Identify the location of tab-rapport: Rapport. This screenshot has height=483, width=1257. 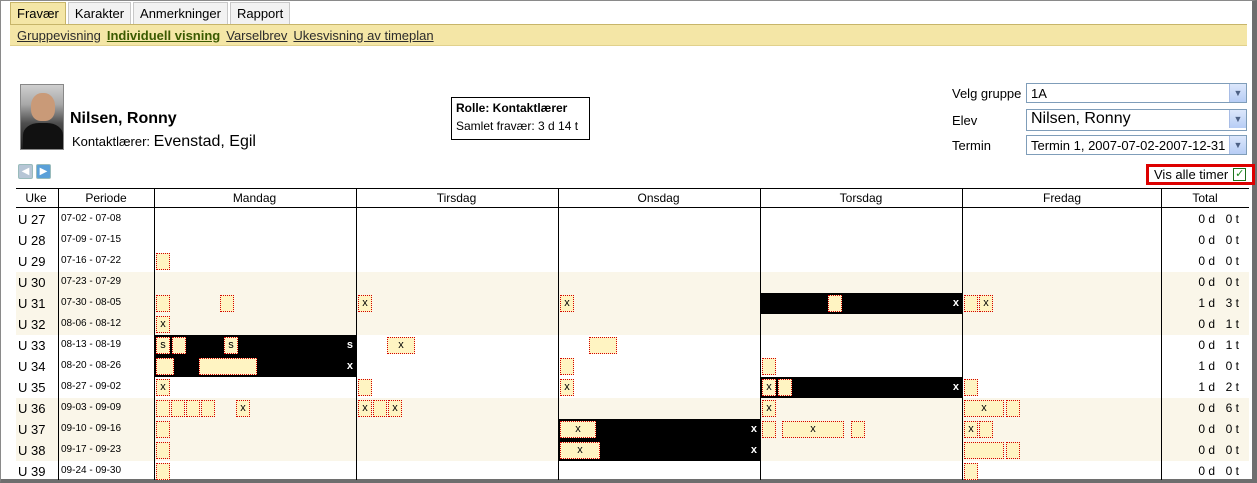
(260, 13).